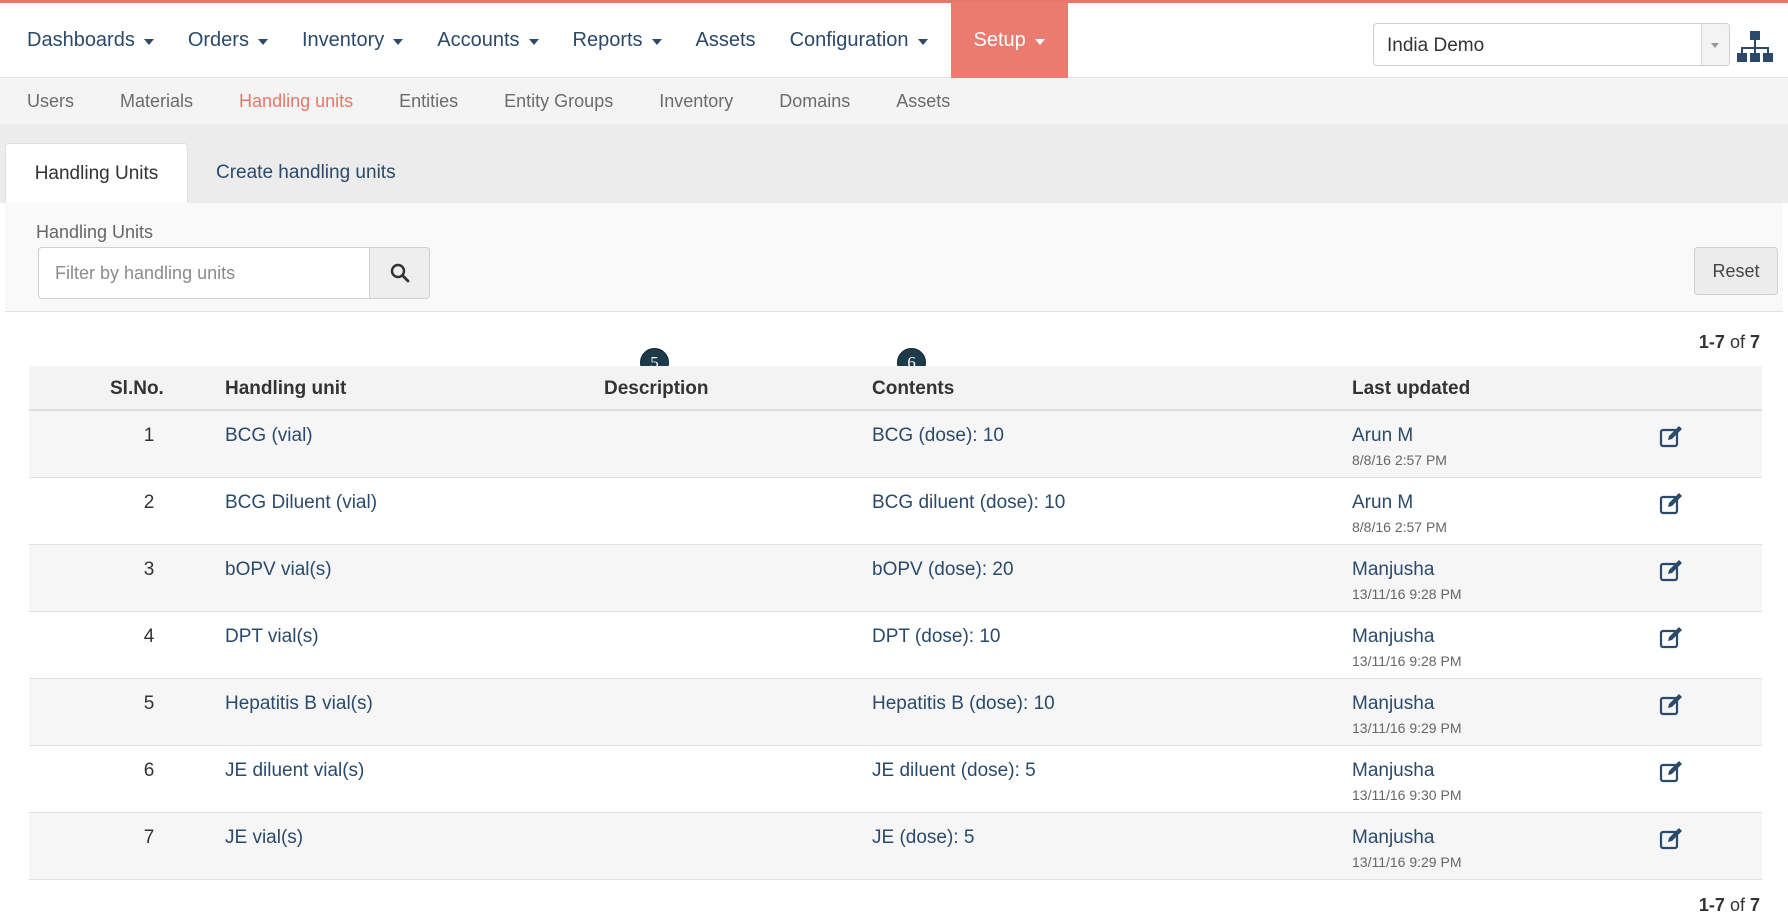 Image resolution: width=1788 pixels, height=922 pixels. I want to click on search-button, so click(399, 273).